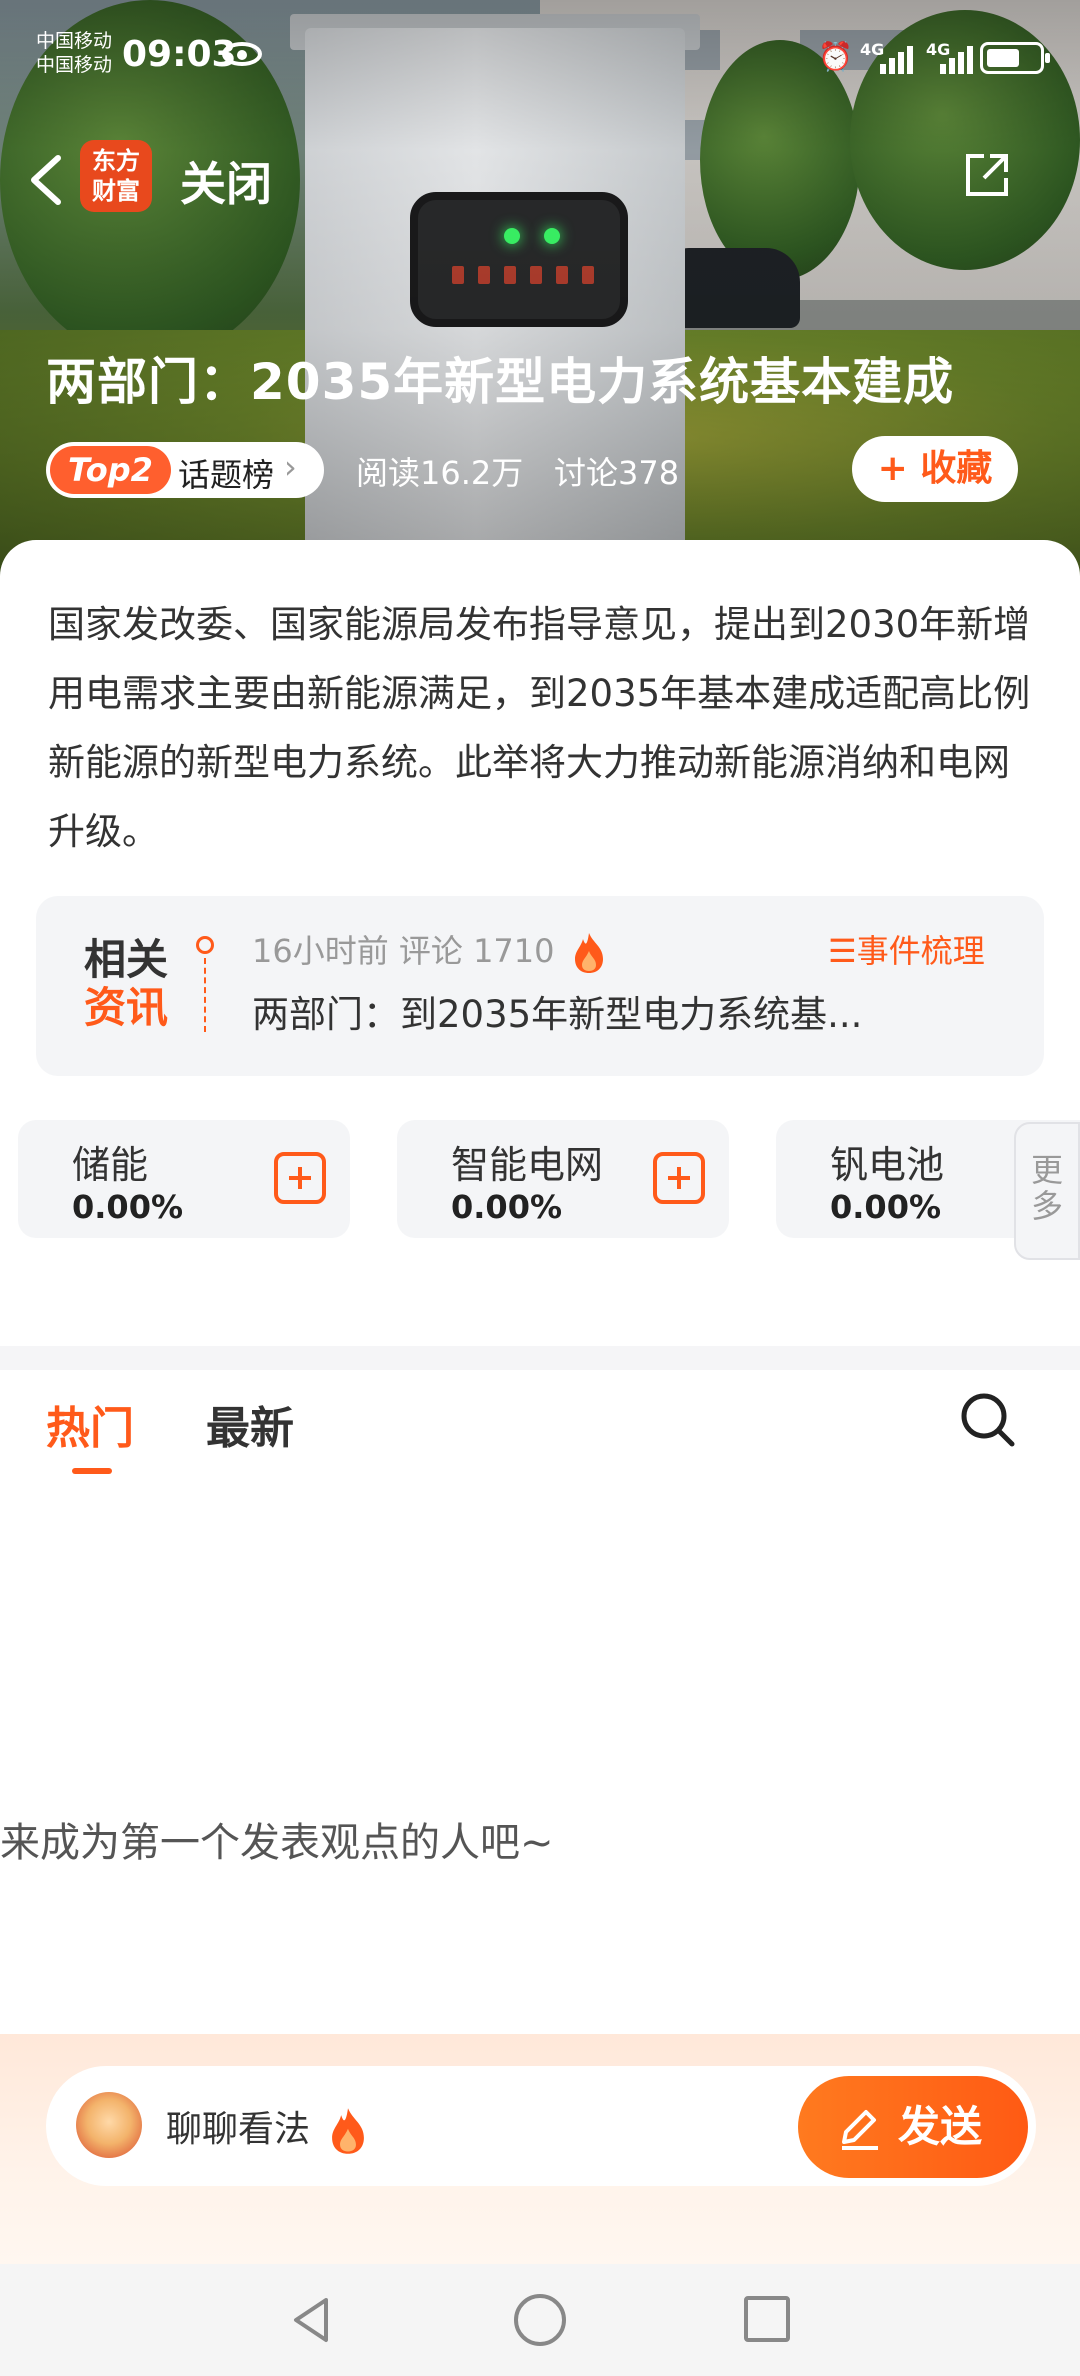 The height and width of the screenshot is (2376, 1080). I want to click on favorite-button: + 收藏, so click(935, 469).